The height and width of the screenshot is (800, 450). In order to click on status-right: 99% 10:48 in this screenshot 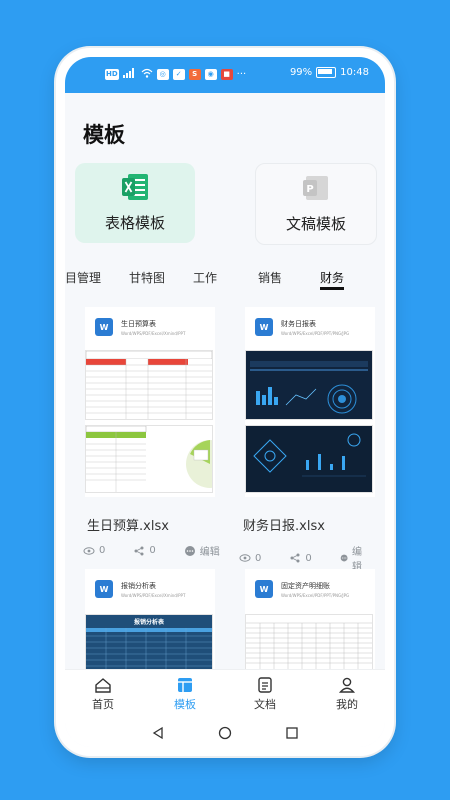, I will do `click(329, 72)`.